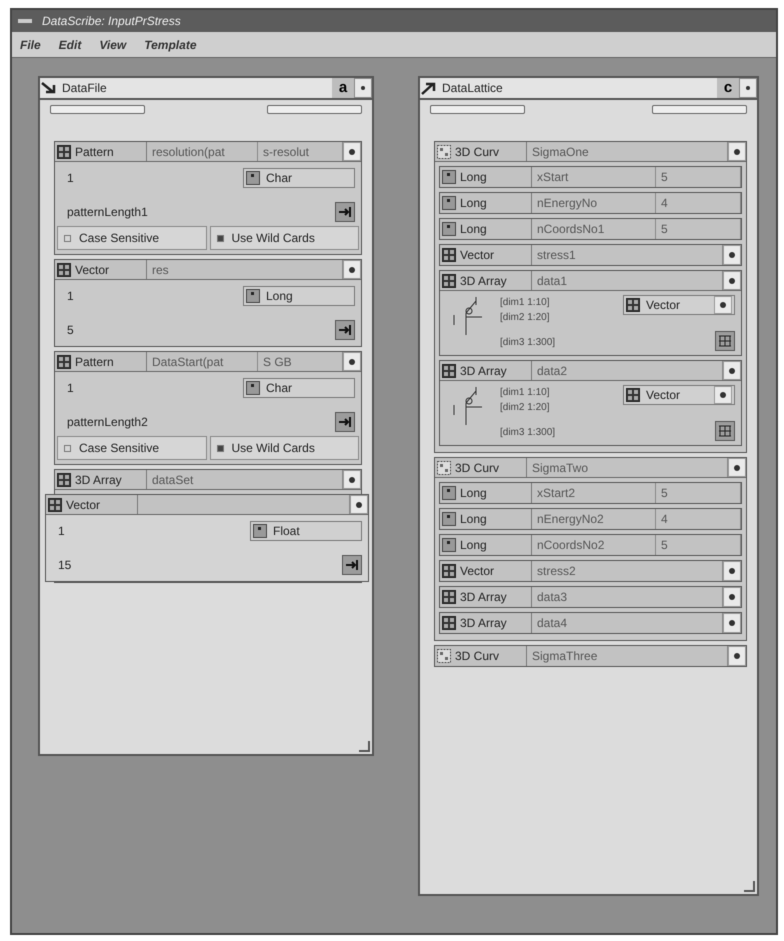 This screenshot has height=941, width=784. Describe the element at coordinates (525, 303) in the screenshot. I see `dimension-label: [dim1 1:10]` at that location.